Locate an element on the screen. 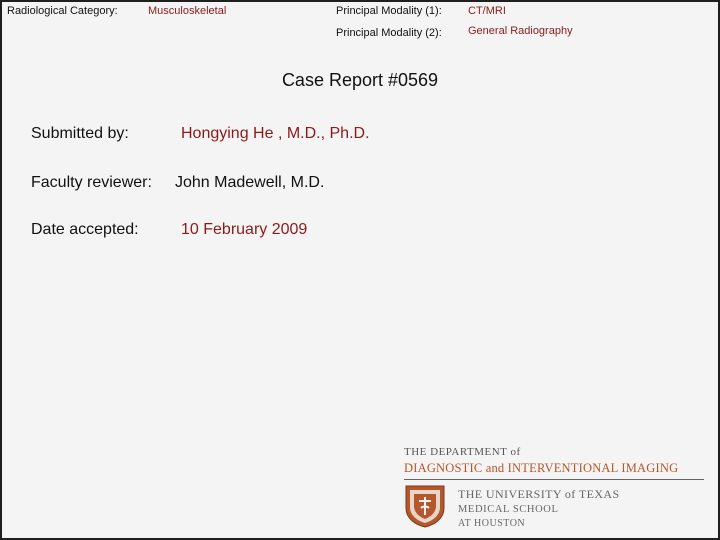  submitted-by-label: Submitted by: is located at coordinates (80, 133).